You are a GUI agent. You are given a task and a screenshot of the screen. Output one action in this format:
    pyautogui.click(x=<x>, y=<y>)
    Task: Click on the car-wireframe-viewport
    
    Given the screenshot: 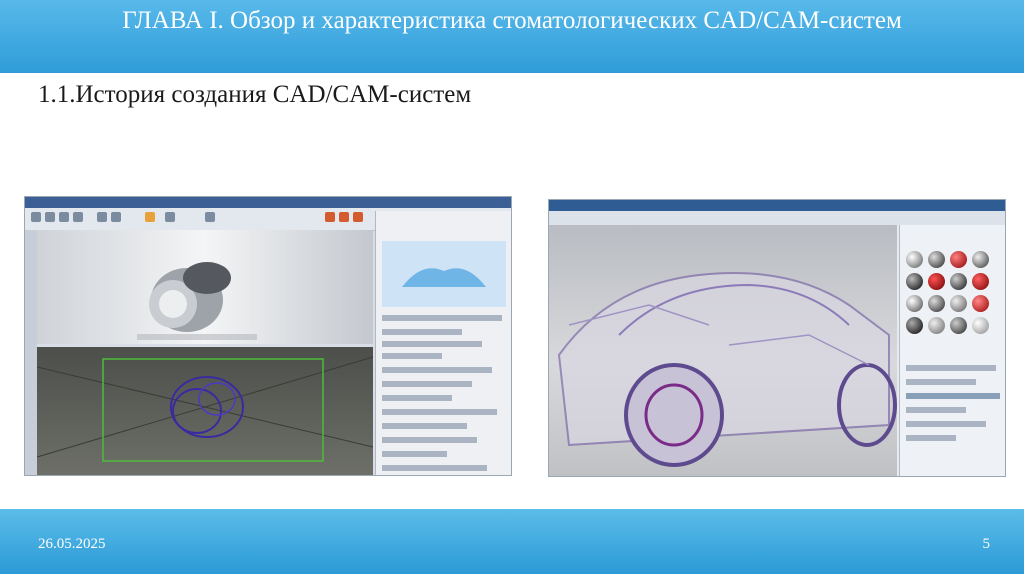 What is the action you would take?
    pyautogui.click(x=723, y=350)
    